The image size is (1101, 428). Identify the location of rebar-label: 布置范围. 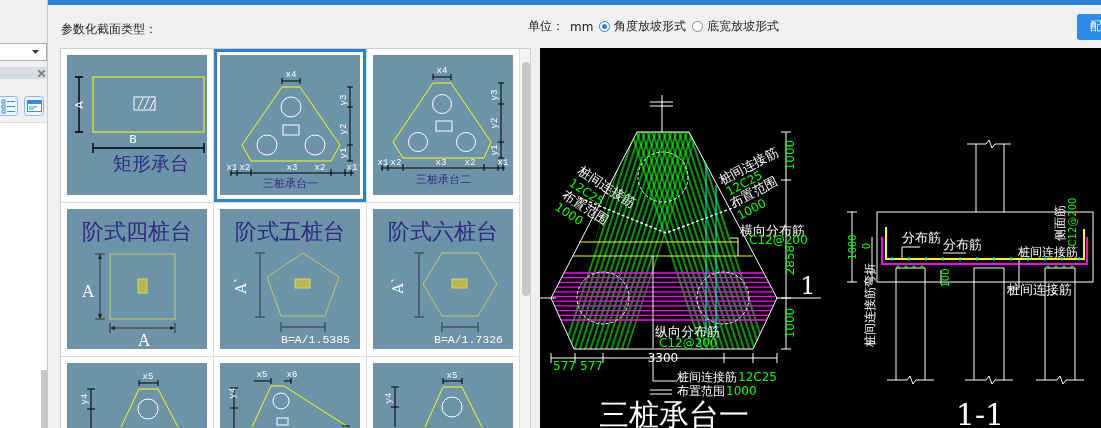
(701, 391).